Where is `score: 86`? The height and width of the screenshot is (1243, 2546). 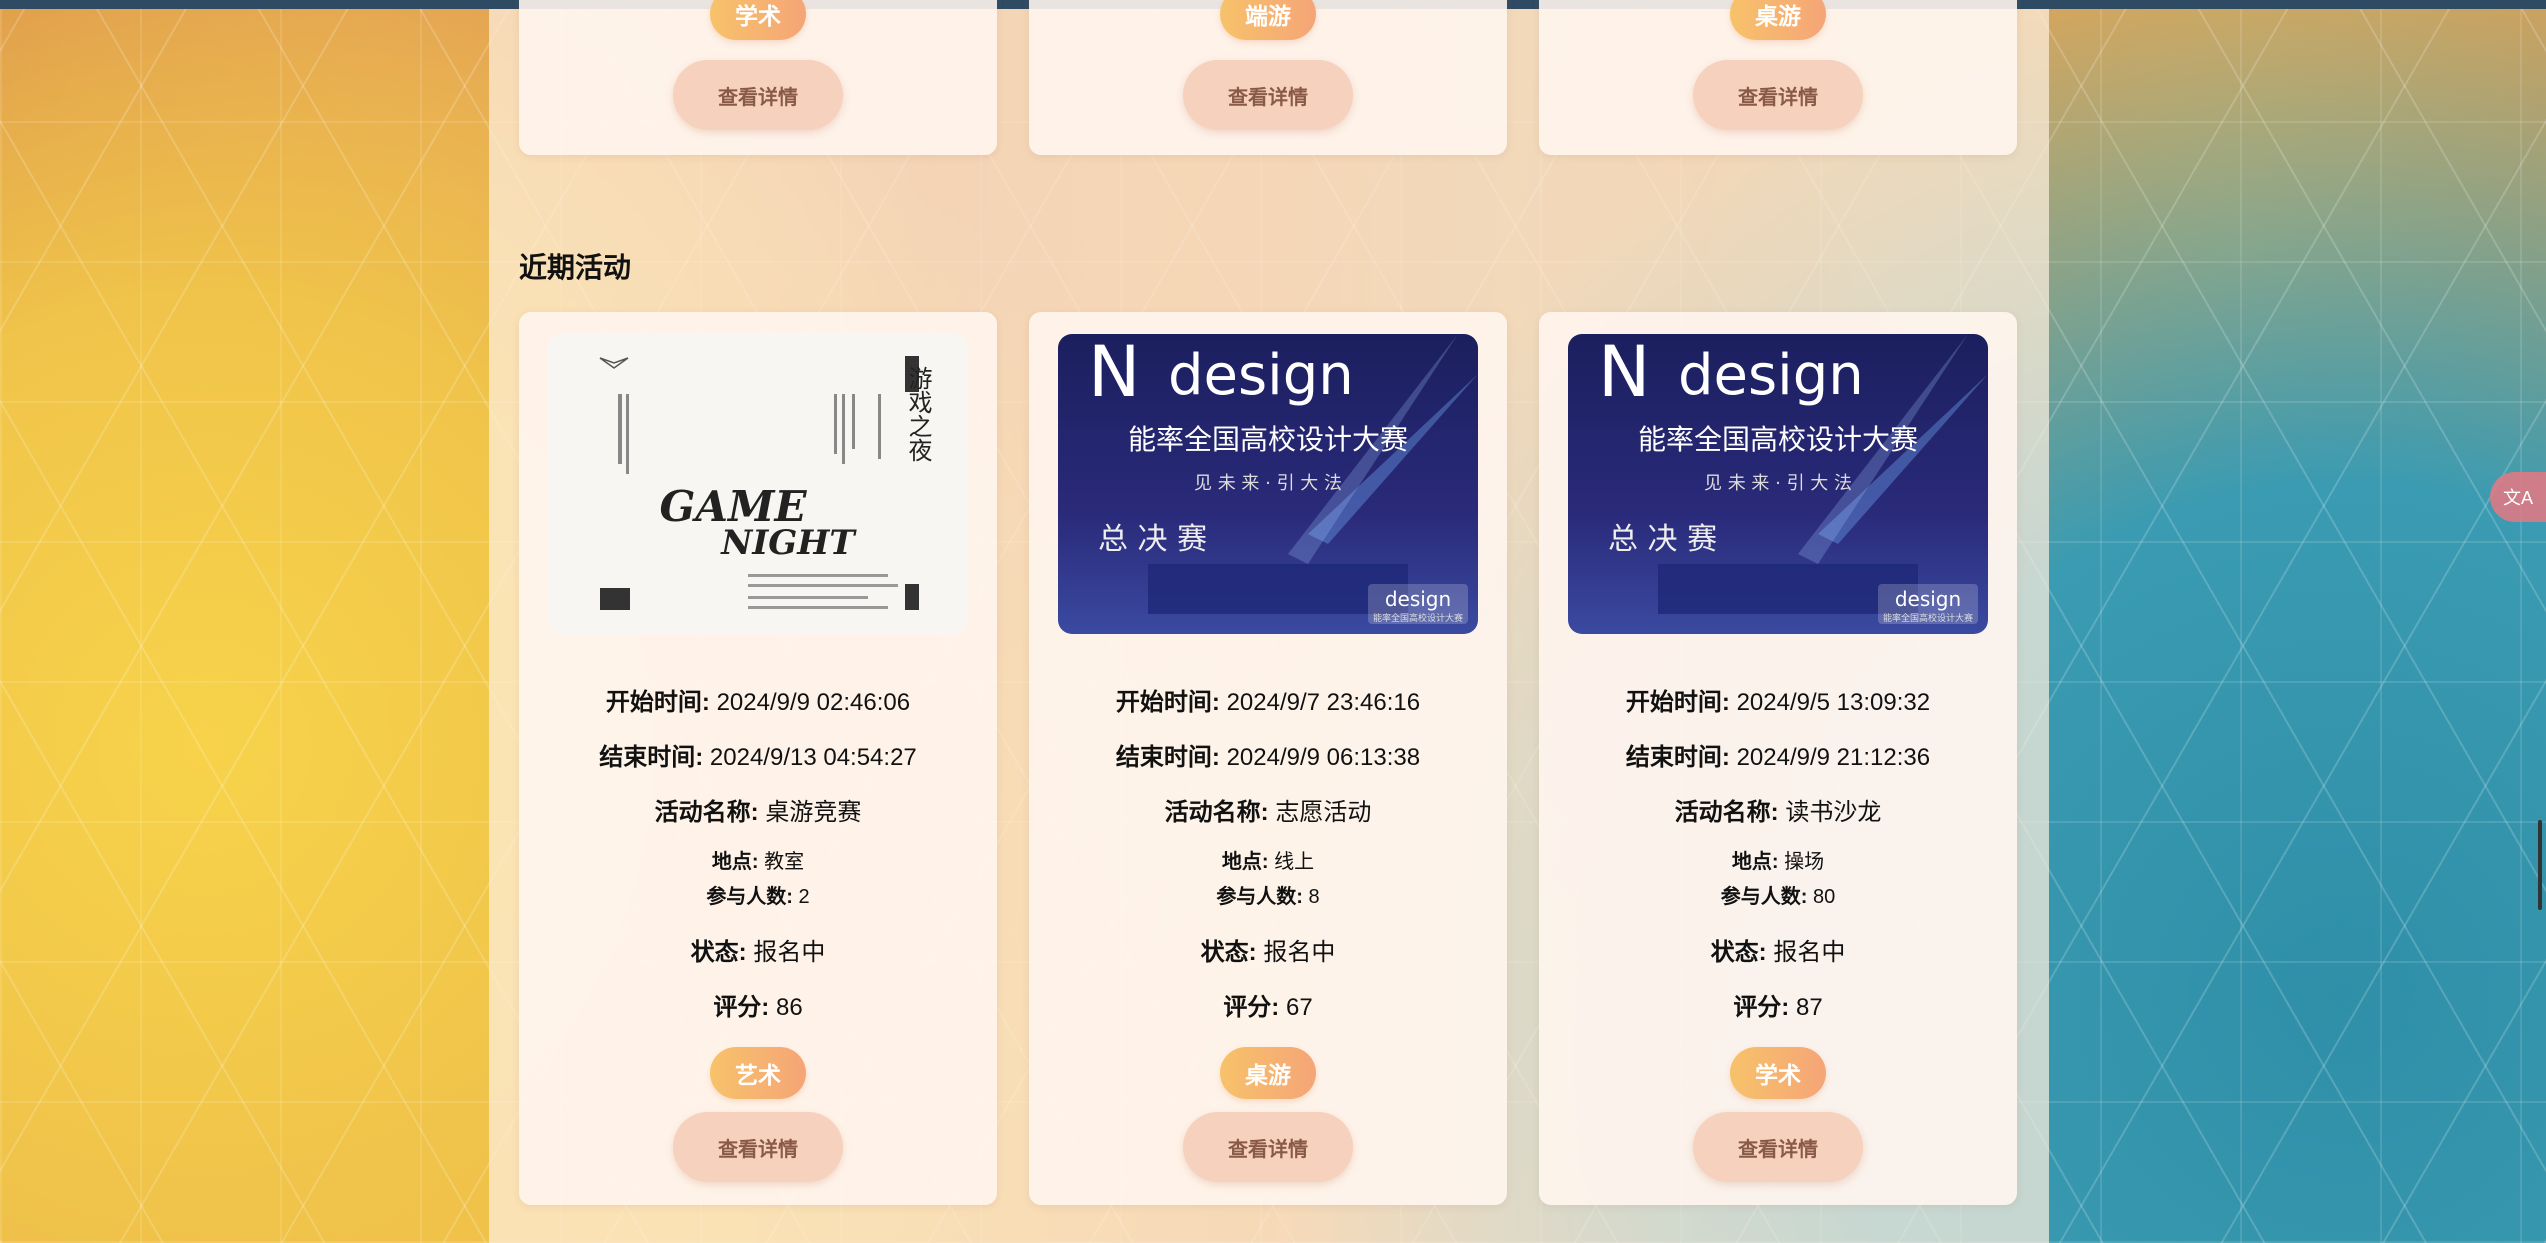 score: 86 is located at coordinates (789, 1007).